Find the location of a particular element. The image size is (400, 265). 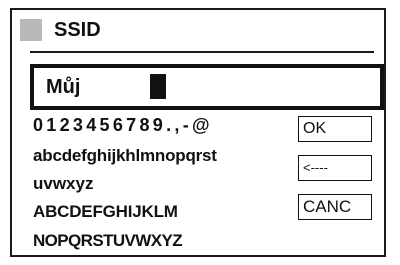

backspace-button: <---- is located at coordinates (335, 168).